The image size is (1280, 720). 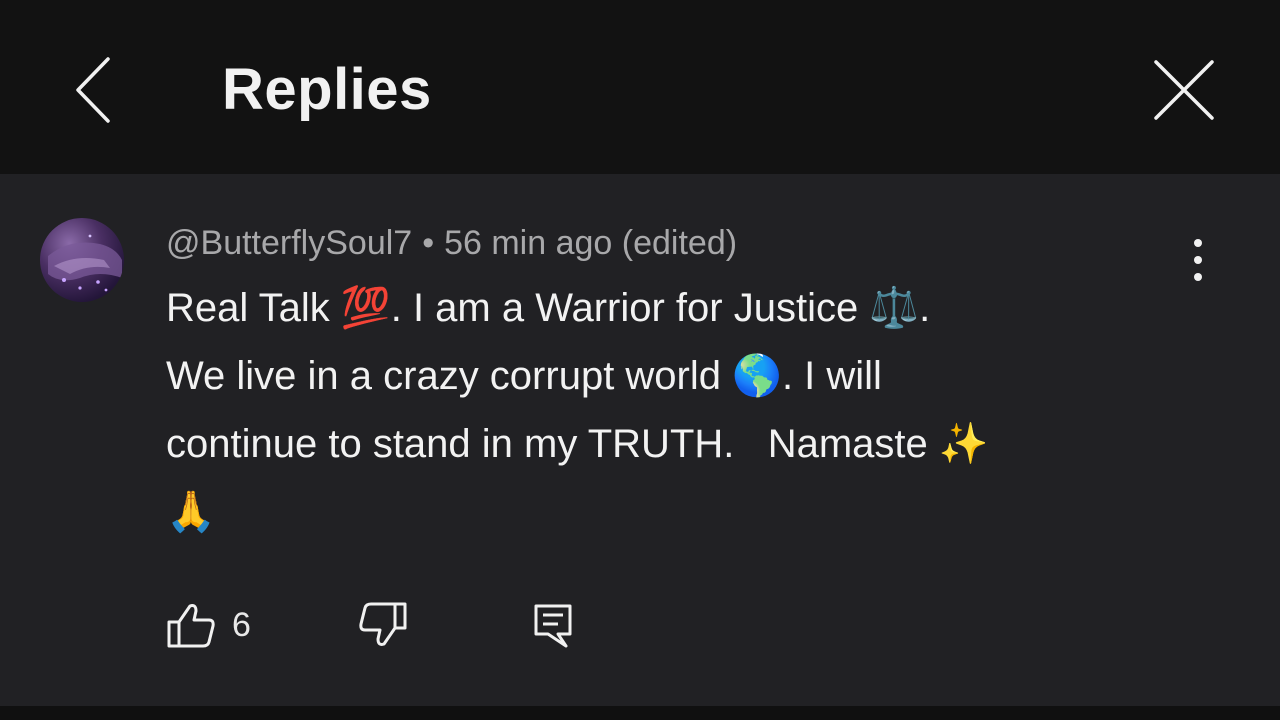 What do you see at coordinates (831, 376) in the screenshot?
I see `comment-text-segment: . I will` at bounding box center [831, 376].